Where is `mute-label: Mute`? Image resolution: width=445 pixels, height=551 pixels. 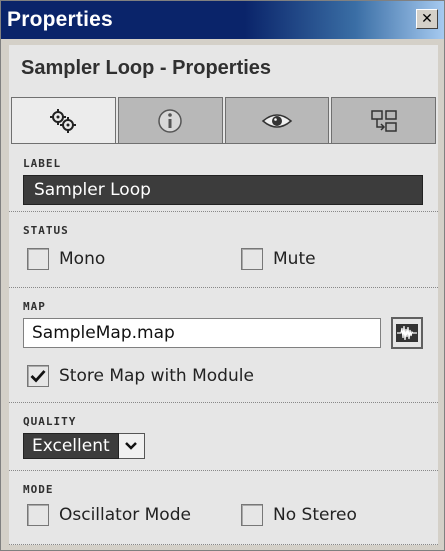 mute-label: Mute is located at coordinates (294, 259).